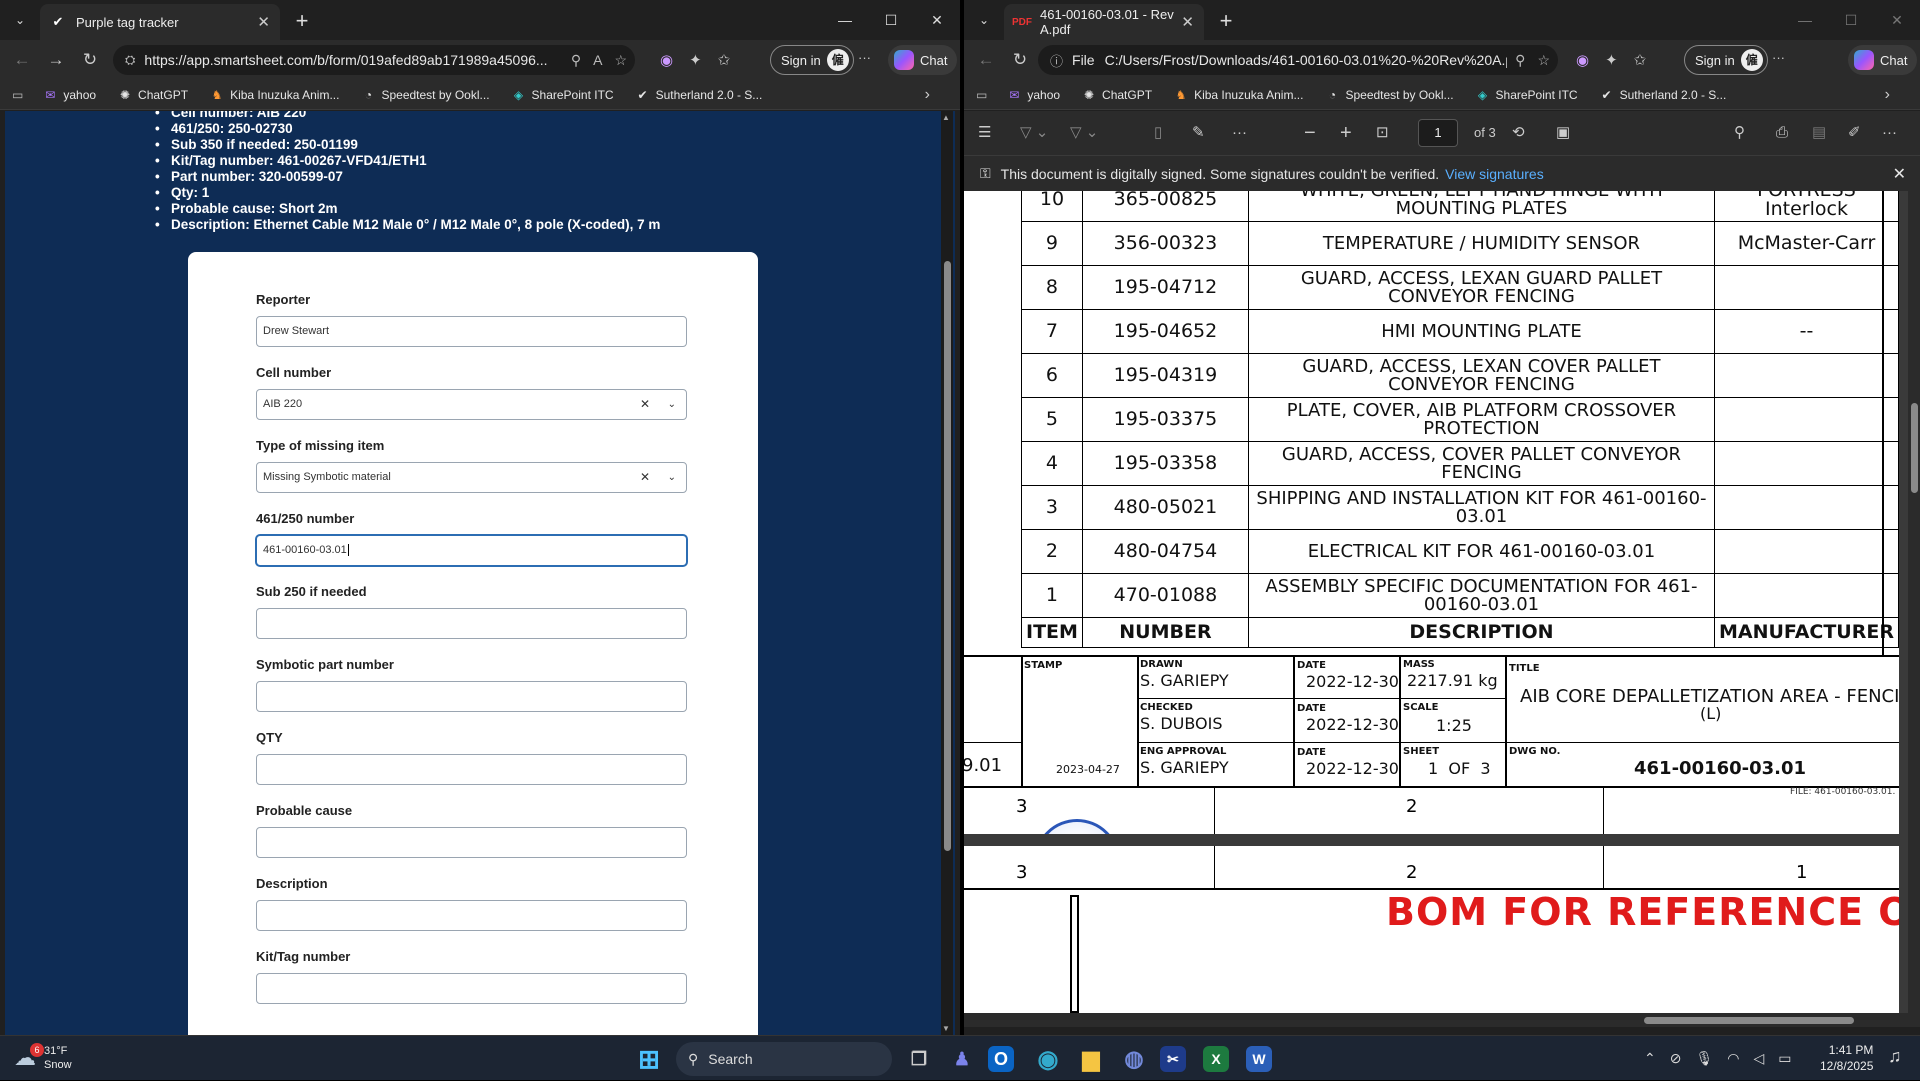 The width and height of the screenshot is (1920, 1081). Describe the element at coordinates (946, 117) in the screenshot. I see `scroll-up-icon: ▲` at that location.